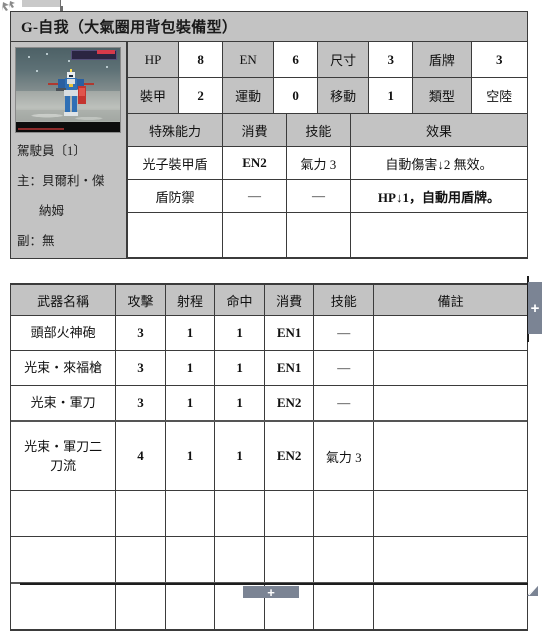  What do you see at coordinates (63, 446) in the screenshot?
I see `weapon-name-line1: 光束・軍刀二` at bounding box center [63, 446].